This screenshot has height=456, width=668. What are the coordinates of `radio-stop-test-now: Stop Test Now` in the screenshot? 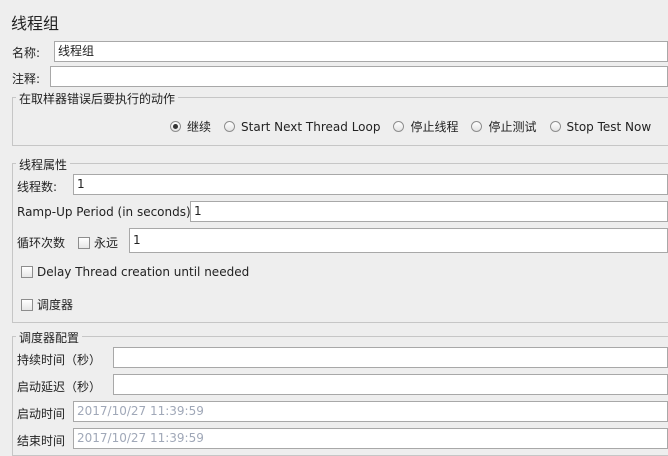 It's located at (600, 126).